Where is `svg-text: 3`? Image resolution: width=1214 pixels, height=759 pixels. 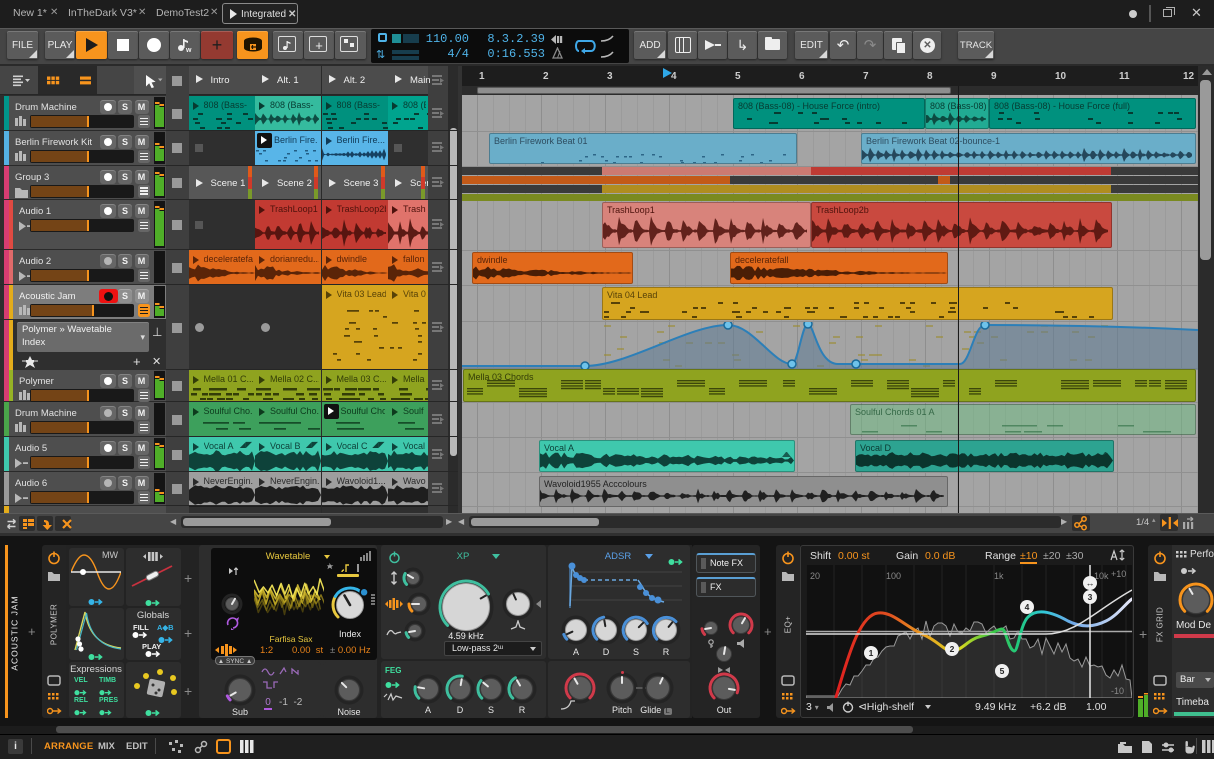 svg-text: 3 is located at coordinates (1090, 597).